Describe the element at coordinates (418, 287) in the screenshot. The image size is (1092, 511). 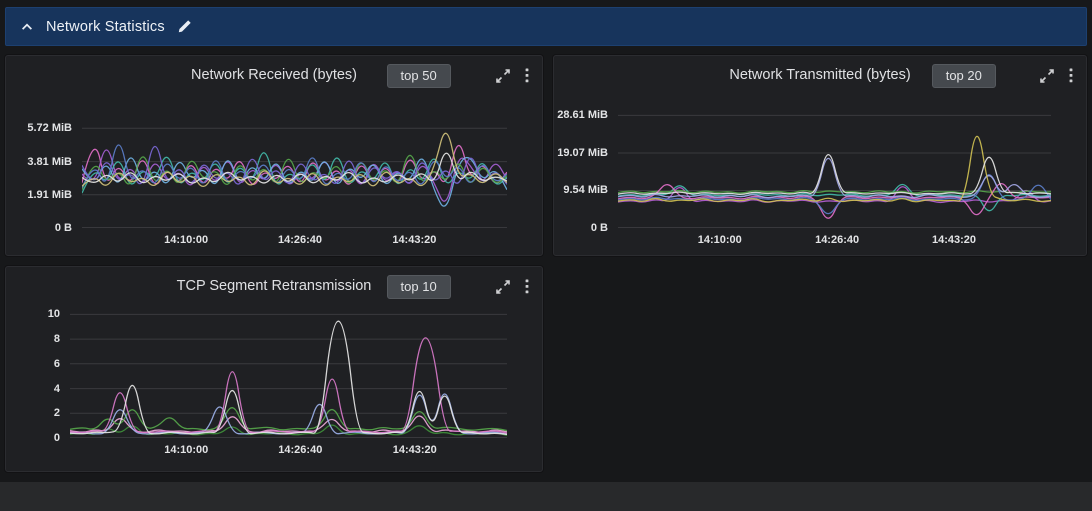
I see `top-n-selector: top 10` at that location.